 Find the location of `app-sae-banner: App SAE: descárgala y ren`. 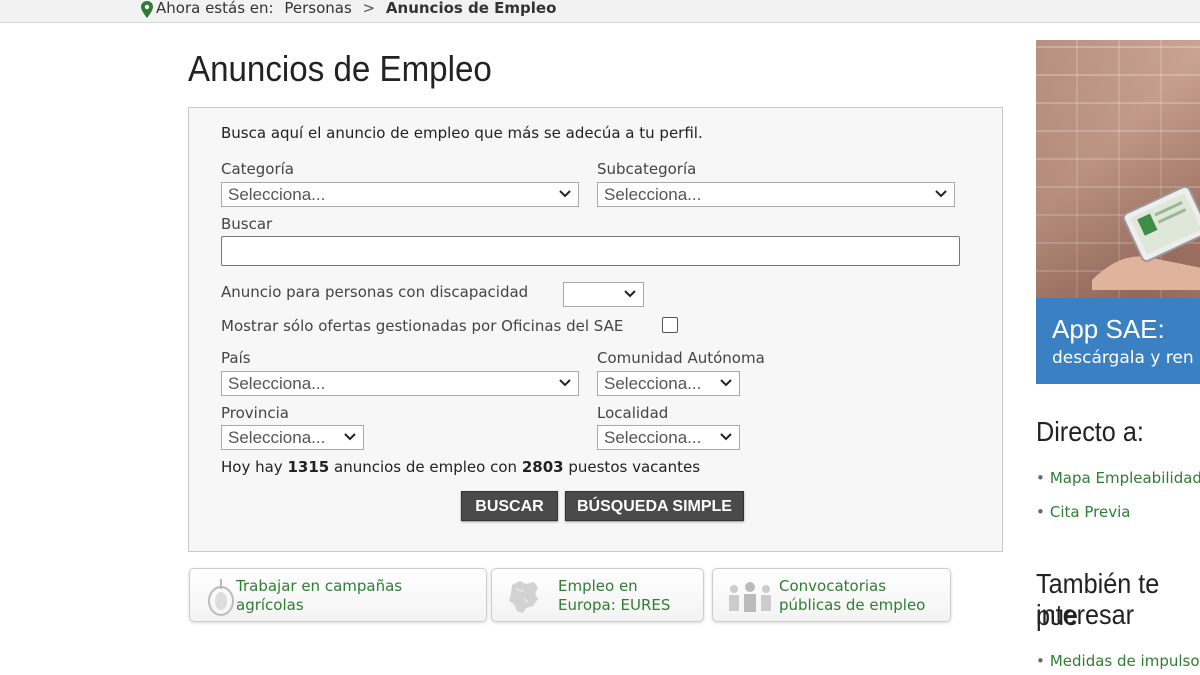

app-sae-banner: App SAE: descárgala y ren is located at coordinates (1118, 212).